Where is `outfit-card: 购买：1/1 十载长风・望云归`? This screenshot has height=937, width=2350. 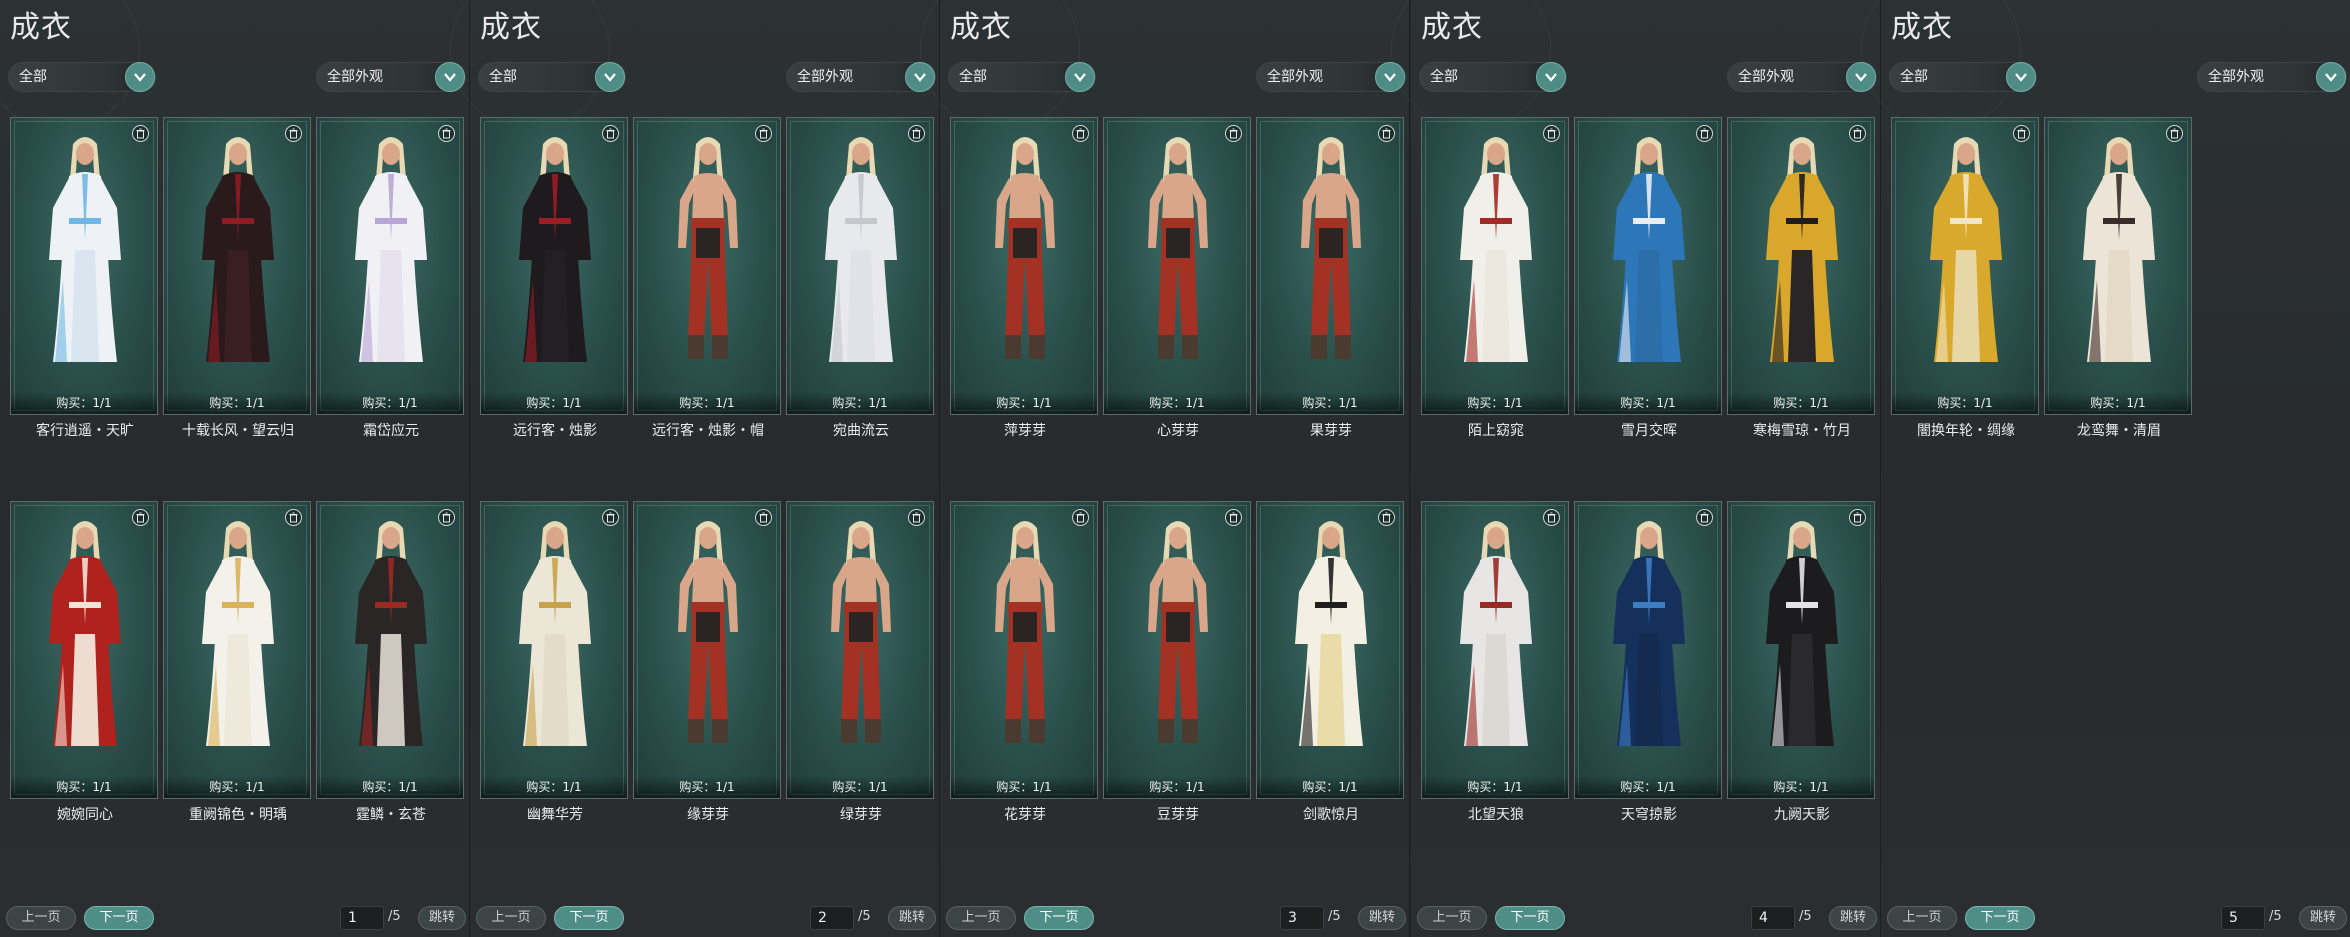 outfit-card: 购买：1/1 十载长风・望云归 is located at coordinates (237, 278).